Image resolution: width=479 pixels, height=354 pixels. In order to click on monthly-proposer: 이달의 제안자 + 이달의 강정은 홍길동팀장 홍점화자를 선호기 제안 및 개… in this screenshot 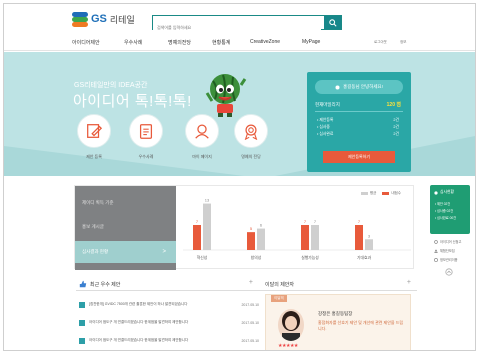, I will do `click(338, 314)`.